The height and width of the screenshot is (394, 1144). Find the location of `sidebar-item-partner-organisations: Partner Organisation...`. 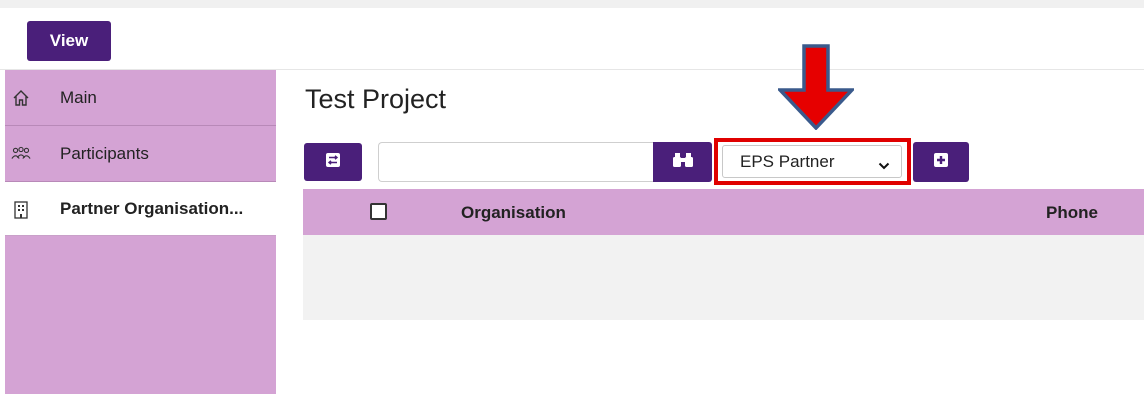

sidebar-item-partner-organisations: Partner Organisation... is located at coordinates (140, 209).